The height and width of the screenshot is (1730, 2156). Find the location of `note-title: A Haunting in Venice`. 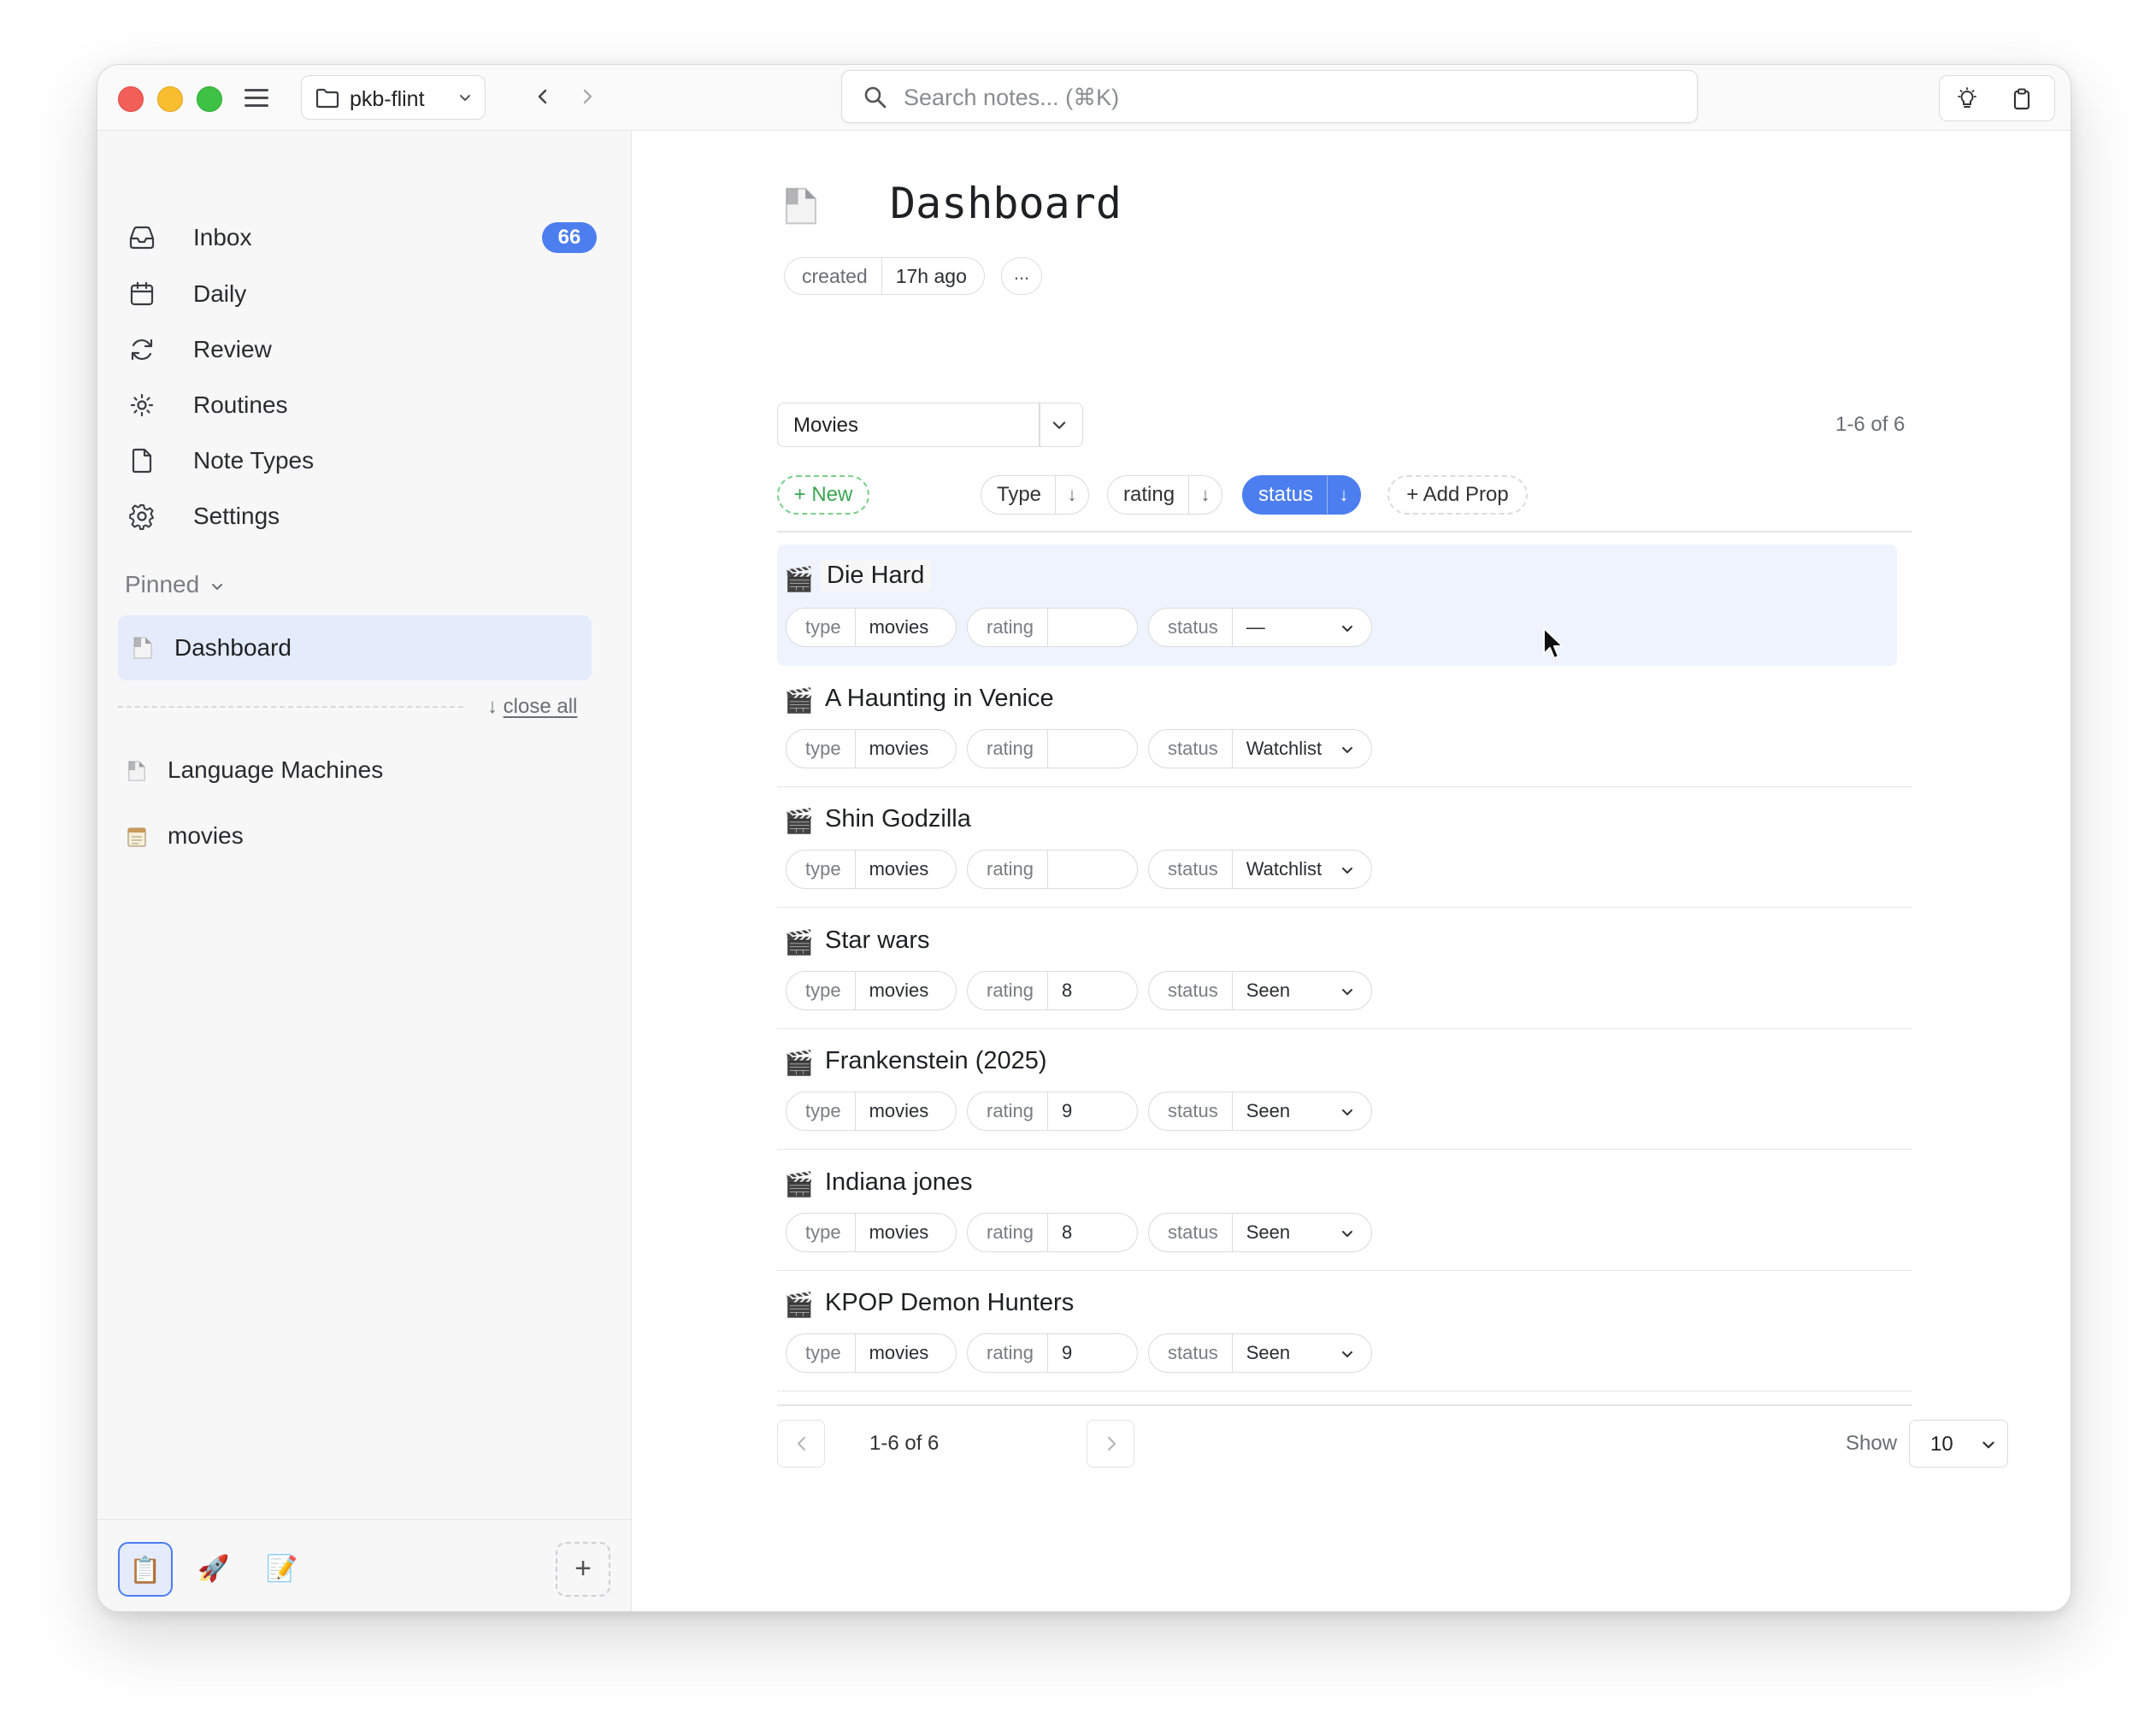

note-title: A Haunting in Venice is located at coordinates (939, 699).